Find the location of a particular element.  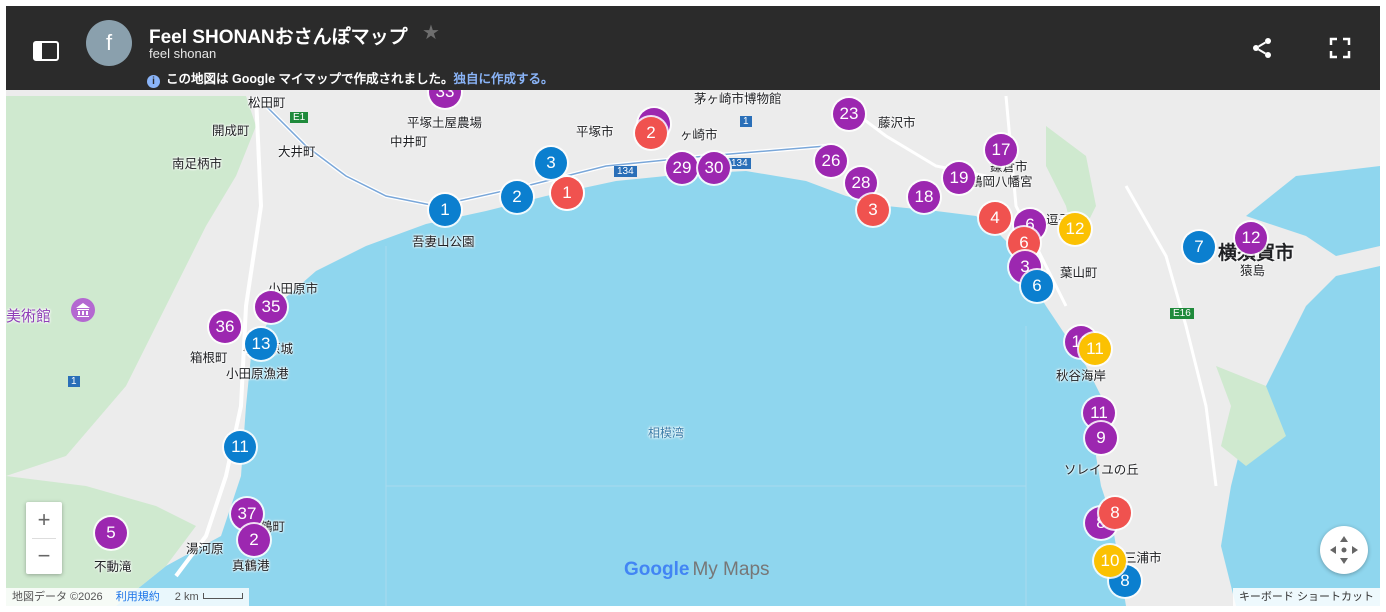

mymaps-wordmark: My Maps is located at coordinates (731, 569).